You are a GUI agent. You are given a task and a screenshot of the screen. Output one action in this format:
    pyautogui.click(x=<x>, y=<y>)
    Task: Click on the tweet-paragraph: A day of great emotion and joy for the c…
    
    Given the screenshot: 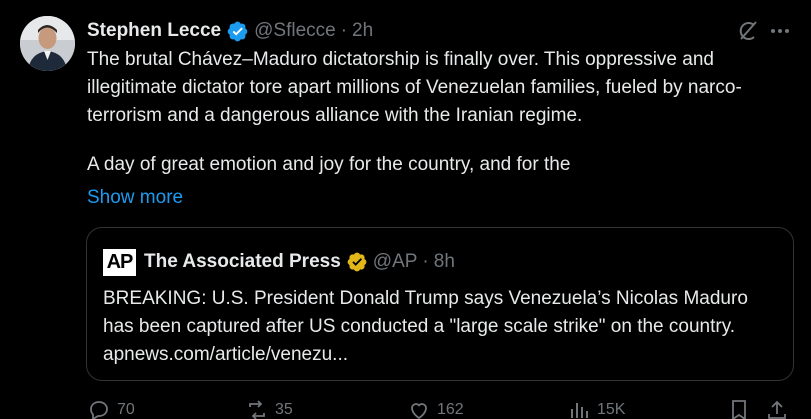 What is the action you would take?
    pyautogui.click(x=329, y=164)
    